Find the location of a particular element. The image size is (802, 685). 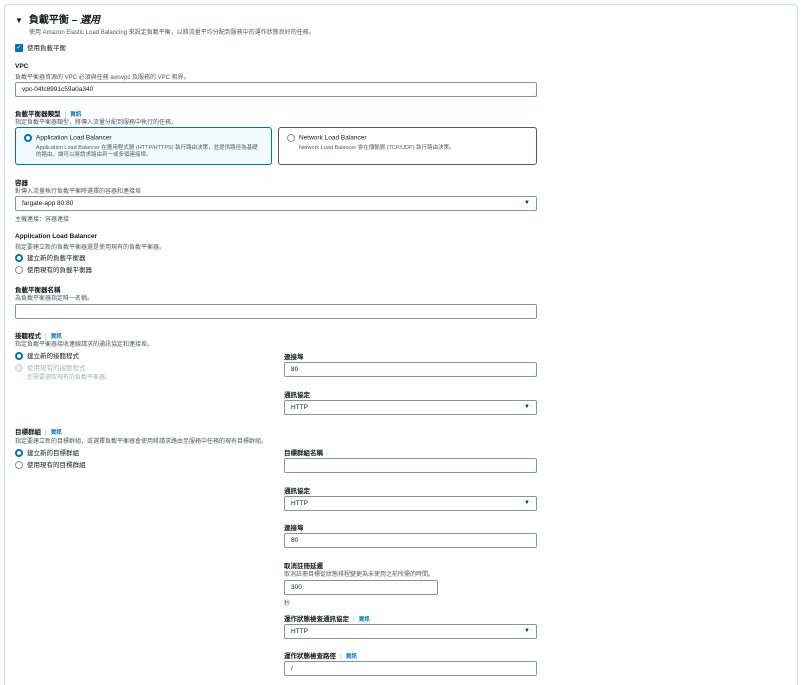

alb-new-radio is located at coordinates (19, 258).